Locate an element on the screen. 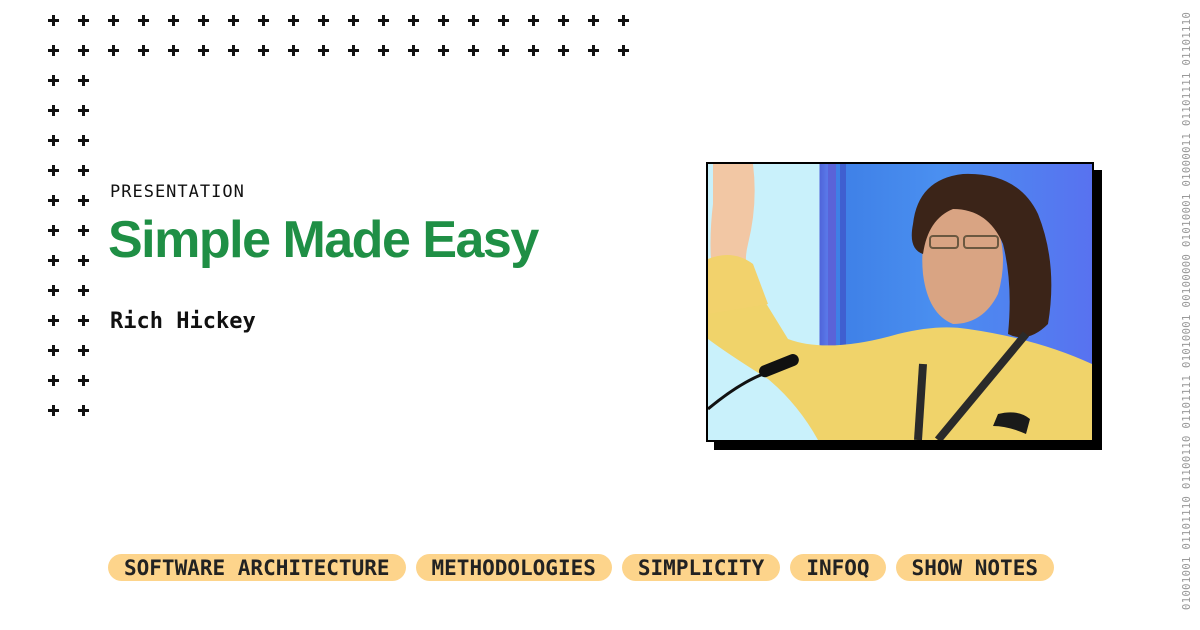 The width and height of the screenshot is (1200, 630). speaker-illustration is located at coordinates (900, 302).